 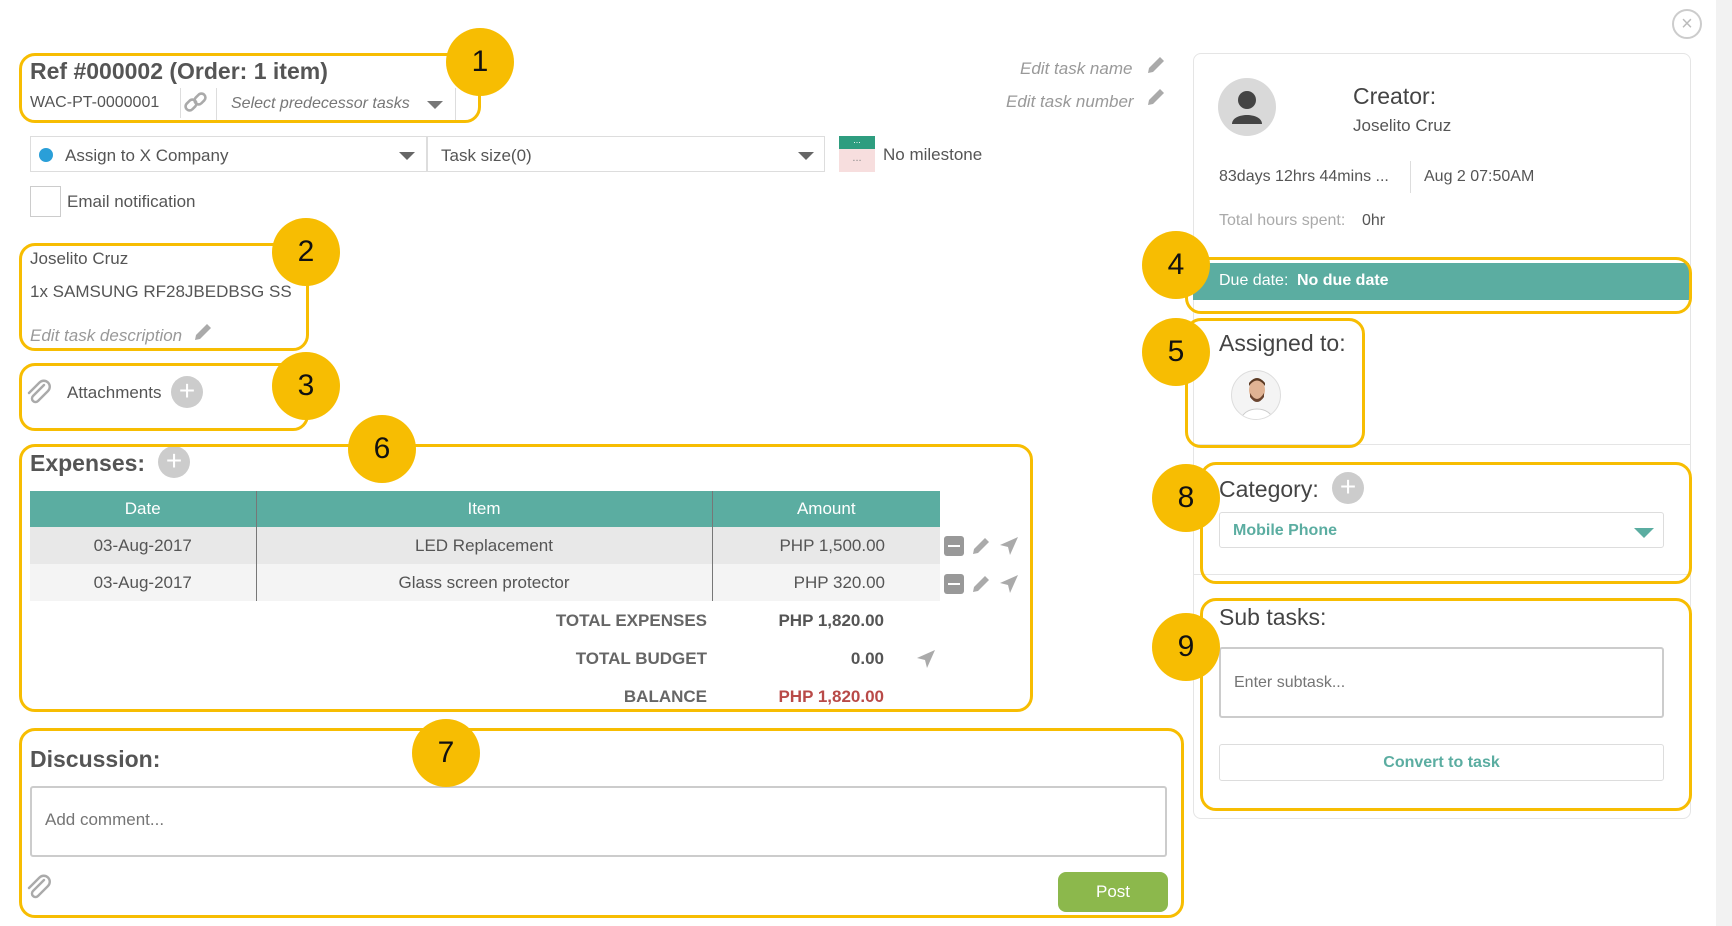 What do you see at coordinates (1186, 647) in the screenshot?
I see `callout-badge-9: 9` at bounding box center [1186, 647].